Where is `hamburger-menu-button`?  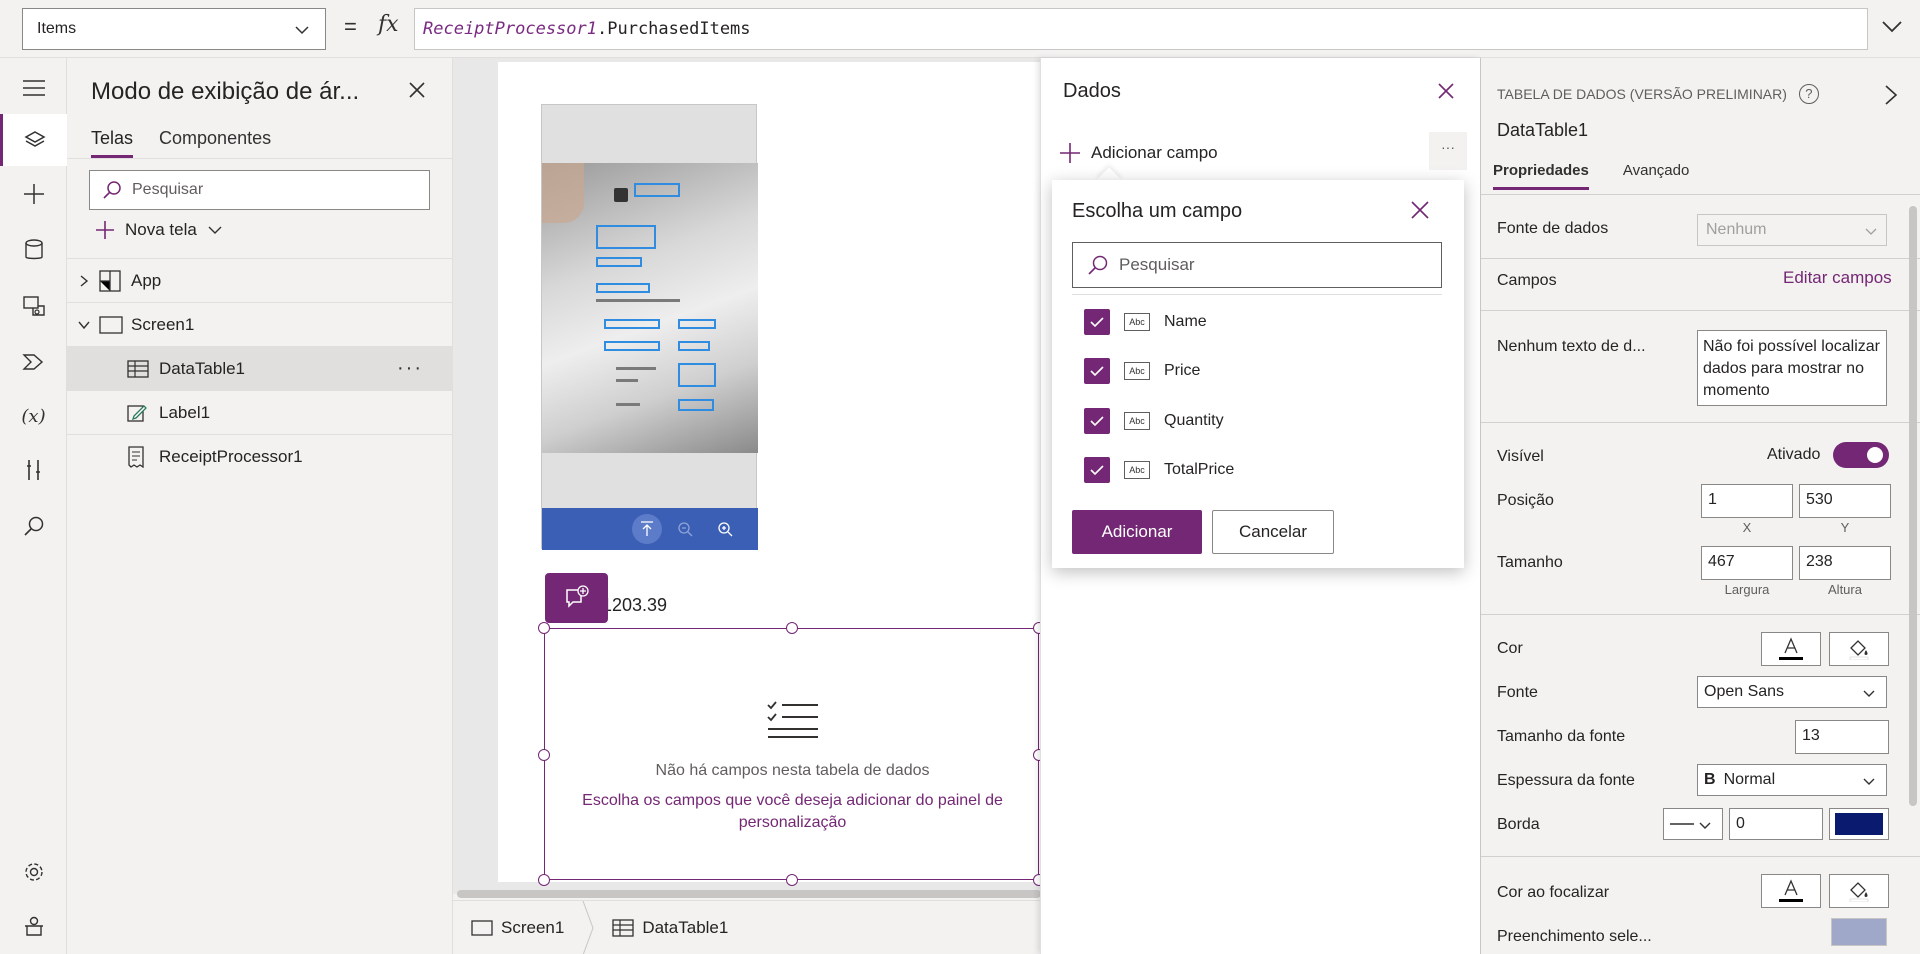 hamburger-menu-button is located at coordinates (33, 88).